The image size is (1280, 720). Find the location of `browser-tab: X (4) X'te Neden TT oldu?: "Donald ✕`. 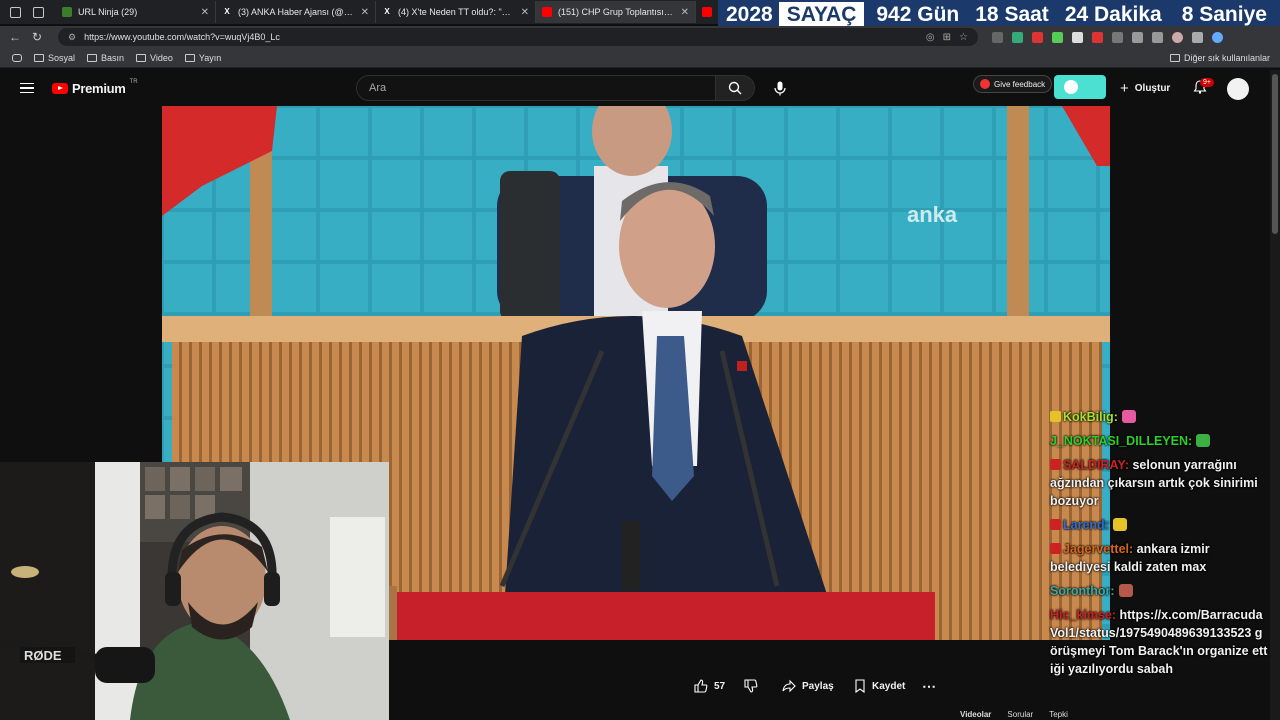

browser-tab: X (4) X'te Neden TT oldu?: "Donald ✕ is located at coordinates (456, 12).